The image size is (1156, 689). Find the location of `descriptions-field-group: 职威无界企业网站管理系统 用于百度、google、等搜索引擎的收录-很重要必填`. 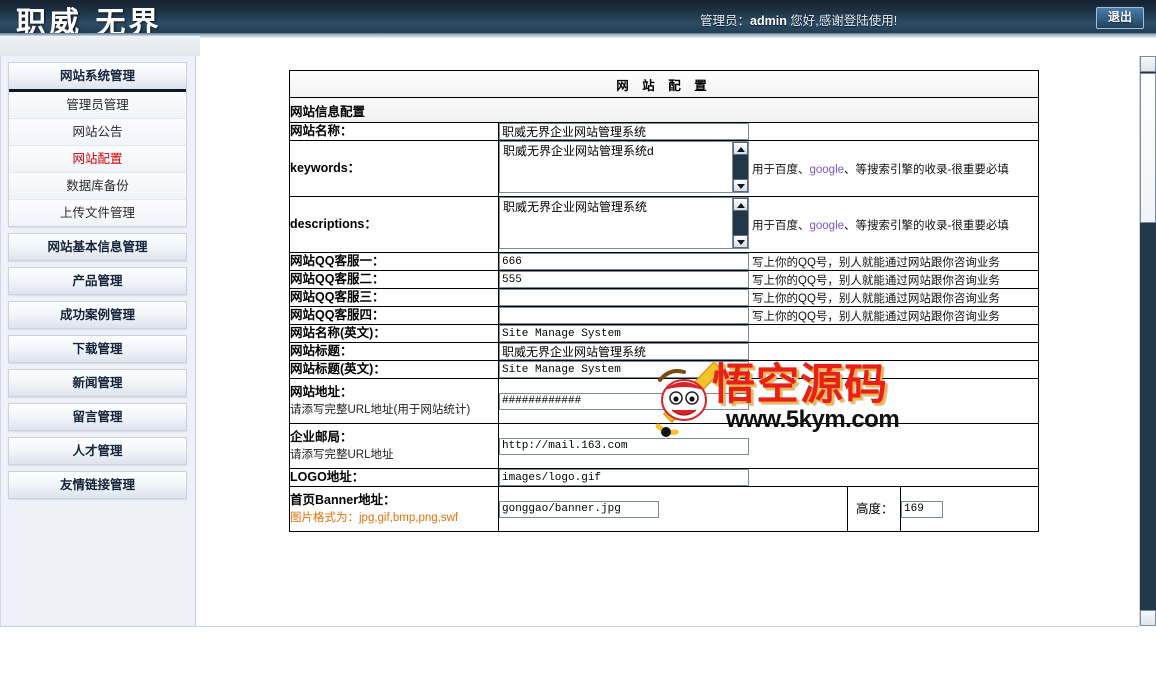

descriptions-field-group: 职威无界企业网站管理系统 用于百度、google、等搜索引擎的收录-很重要必填 is located at coordinates (768, 224).